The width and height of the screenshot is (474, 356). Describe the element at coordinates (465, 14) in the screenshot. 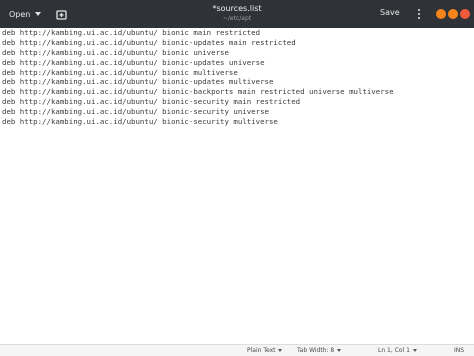

I see `close-button` at that location.